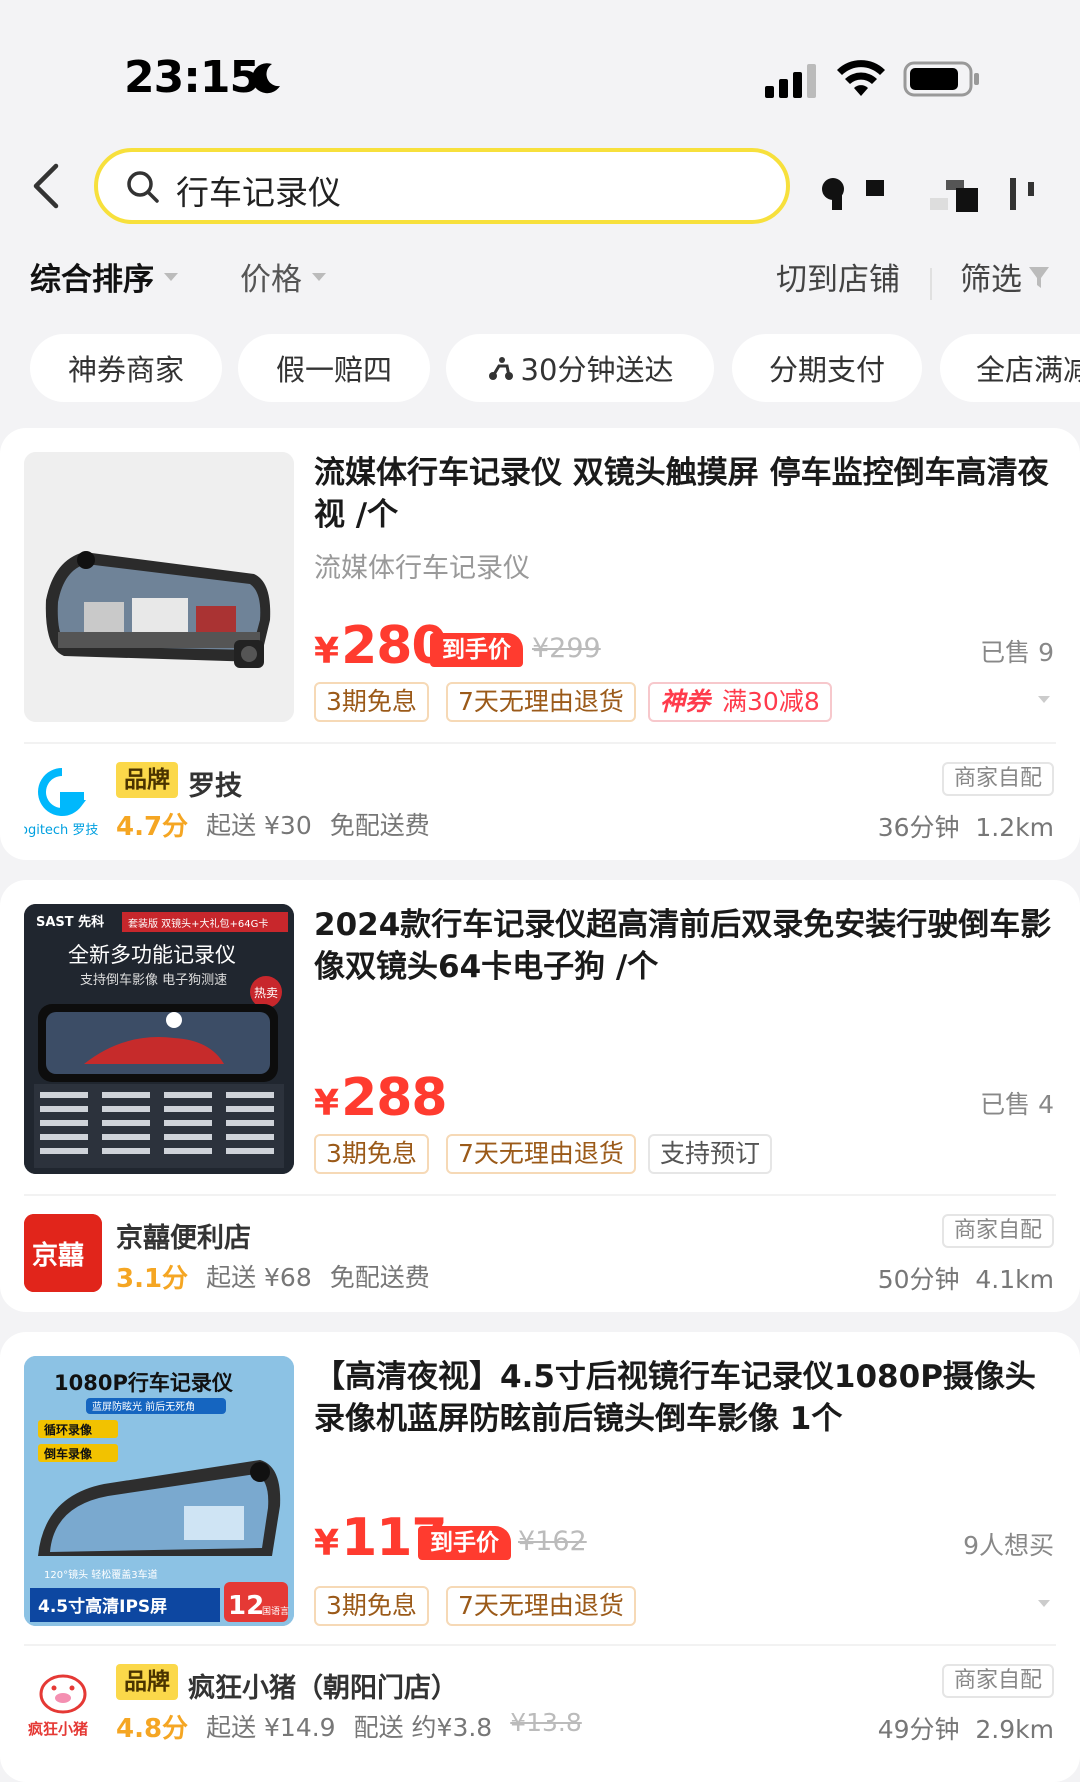 This screenshot has width=1080, height=1782. Describe the element at coordinates (126, 368) in the screenshot. I see `chip-coupon-merchant: 神券商家` at that location.